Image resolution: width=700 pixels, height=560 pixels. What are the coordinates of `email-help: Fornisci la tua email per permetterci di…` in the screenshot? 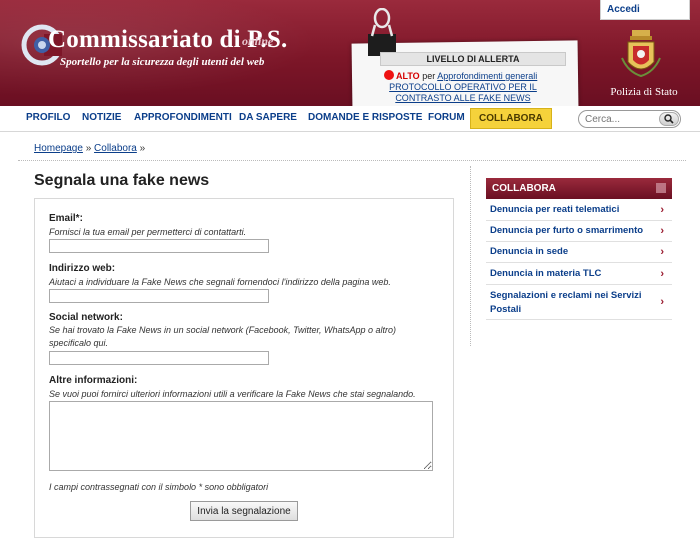 It's located at (148, 232).